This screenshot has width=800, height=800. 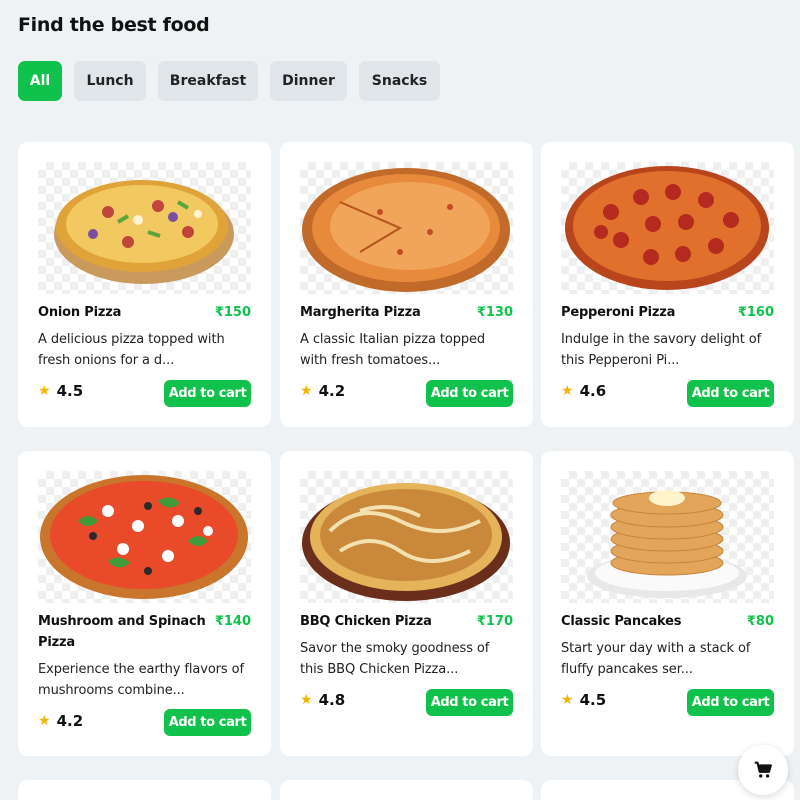 I want to click on filter-lunch: Lunch, so click(x=110, y=81).